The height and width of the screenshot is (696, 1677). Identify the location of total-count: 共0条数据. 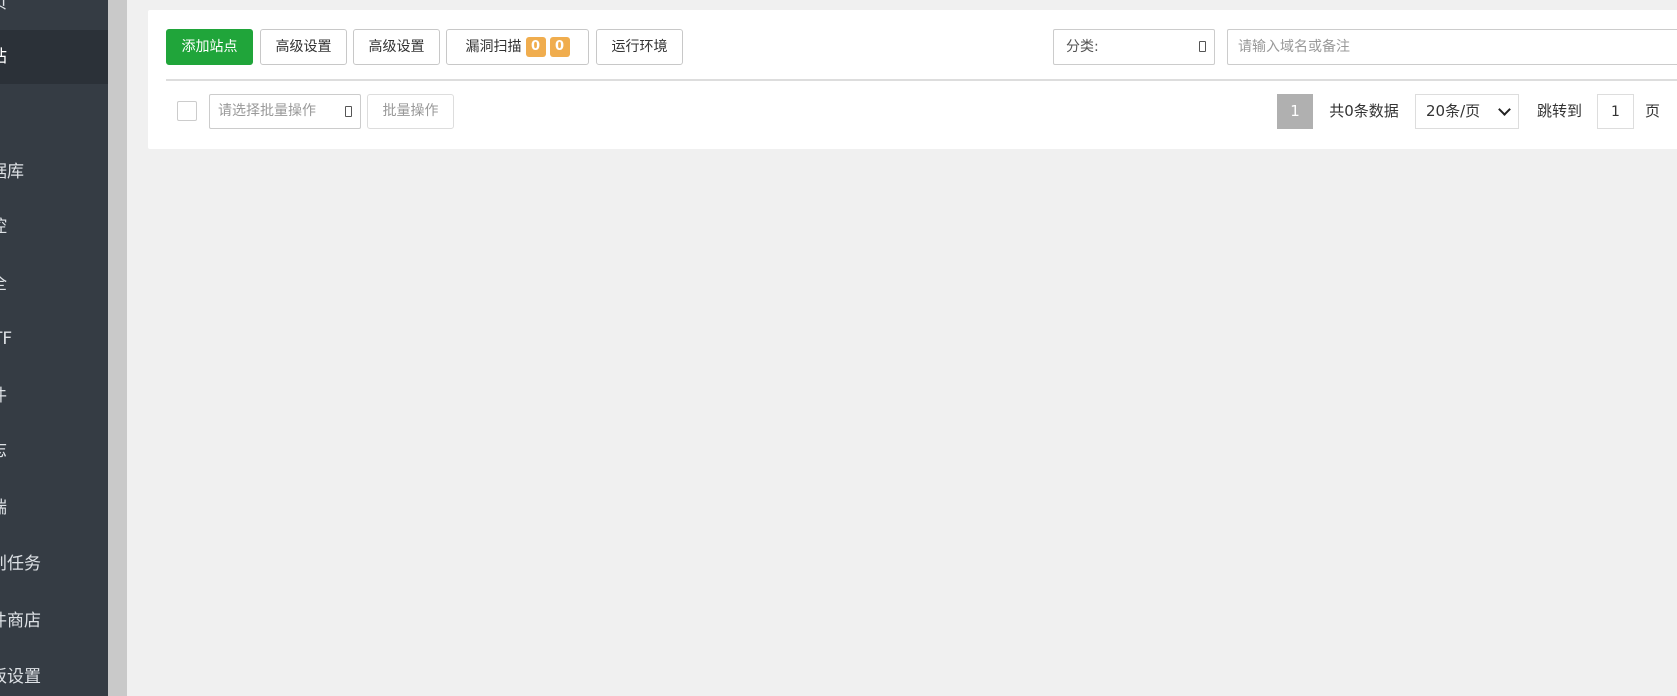
(1364, 111).